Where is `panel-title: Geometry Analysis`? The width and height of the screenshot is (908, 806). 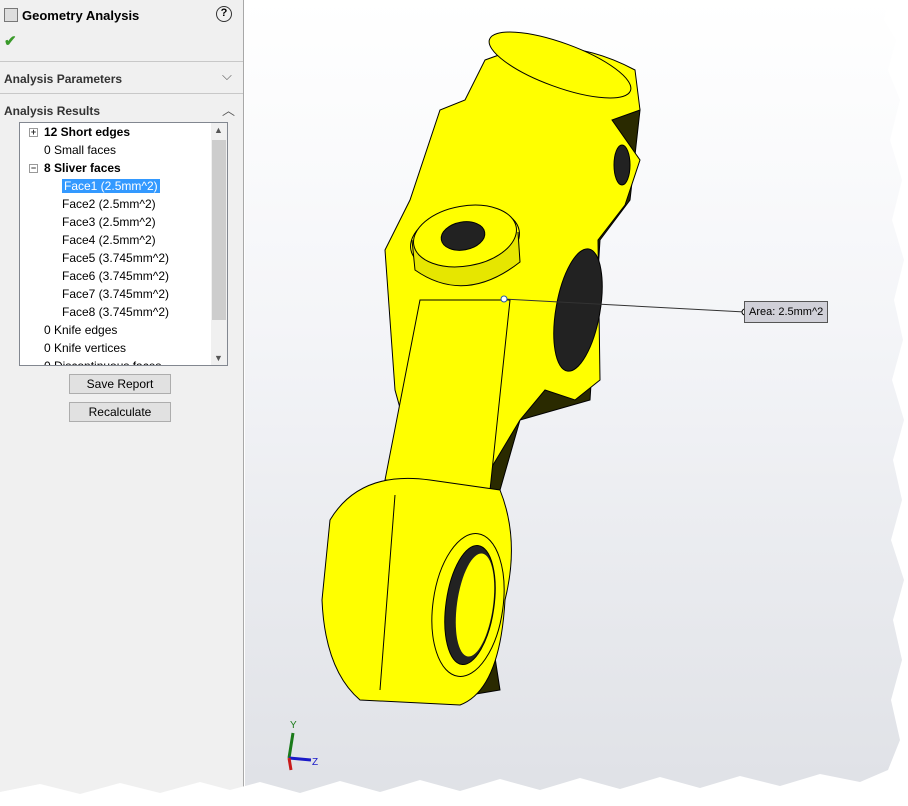 panel-title: Geometry Analysis is located at coordinates (81, 15).